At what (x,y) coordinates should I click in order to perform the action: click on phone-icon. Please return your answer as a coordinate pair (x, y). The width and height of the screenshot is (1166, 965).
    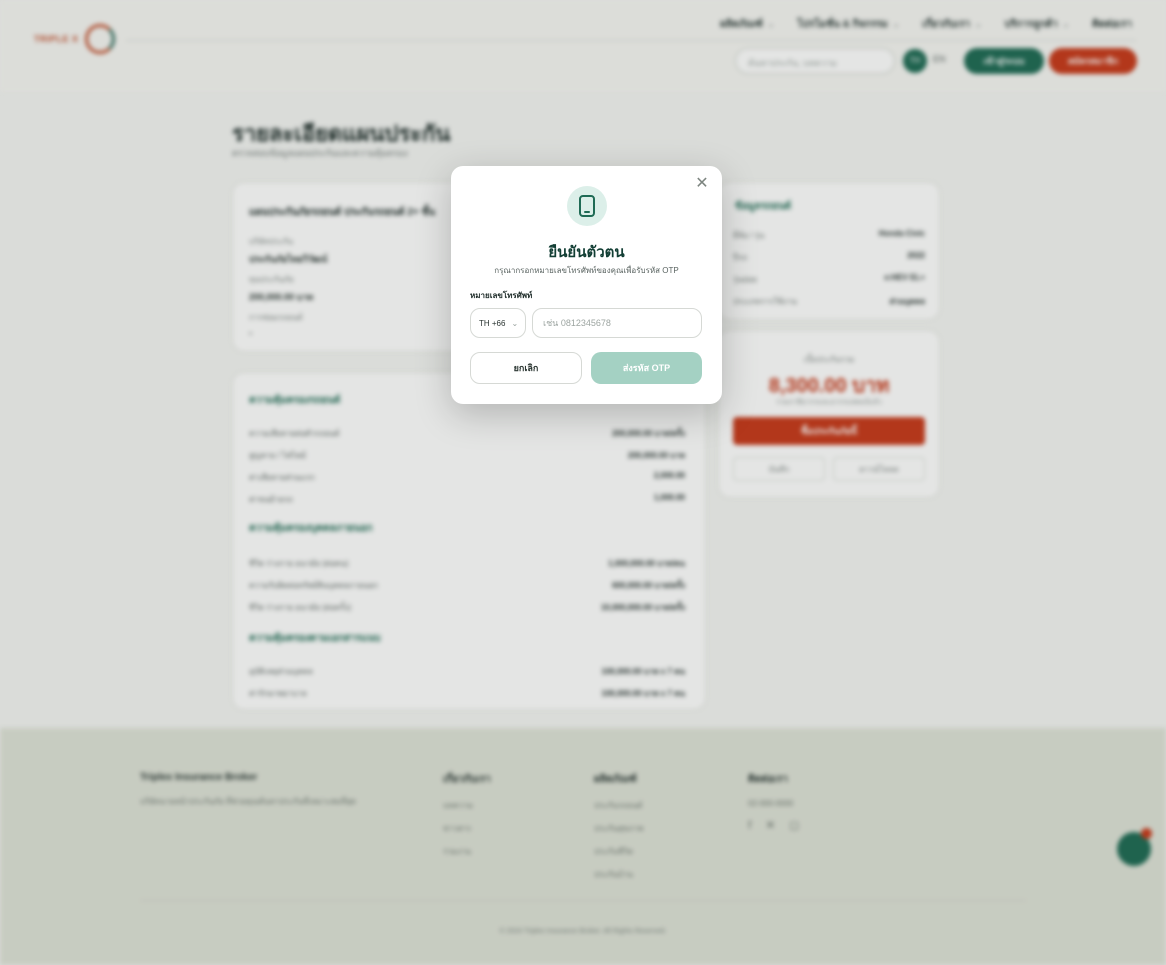
    Looking at the image, I should click on (587, 206).